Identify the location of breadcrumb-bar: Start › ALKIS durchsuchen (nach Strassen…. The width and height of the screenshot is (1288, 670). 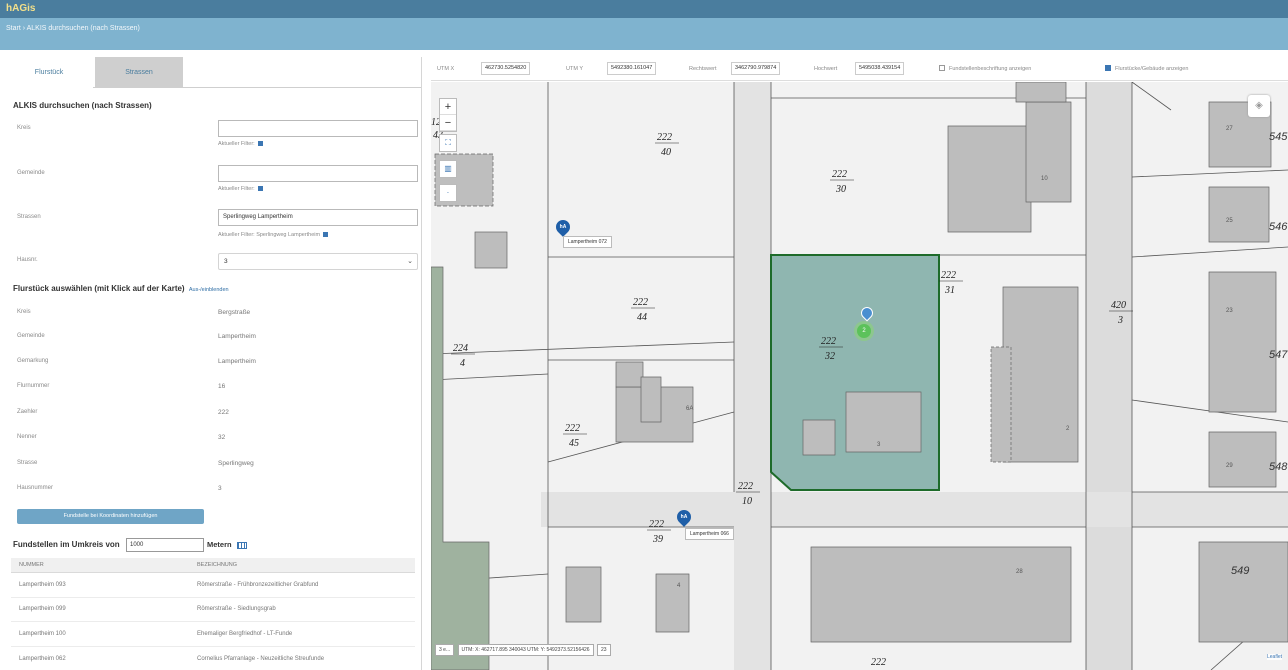
(644, 34).